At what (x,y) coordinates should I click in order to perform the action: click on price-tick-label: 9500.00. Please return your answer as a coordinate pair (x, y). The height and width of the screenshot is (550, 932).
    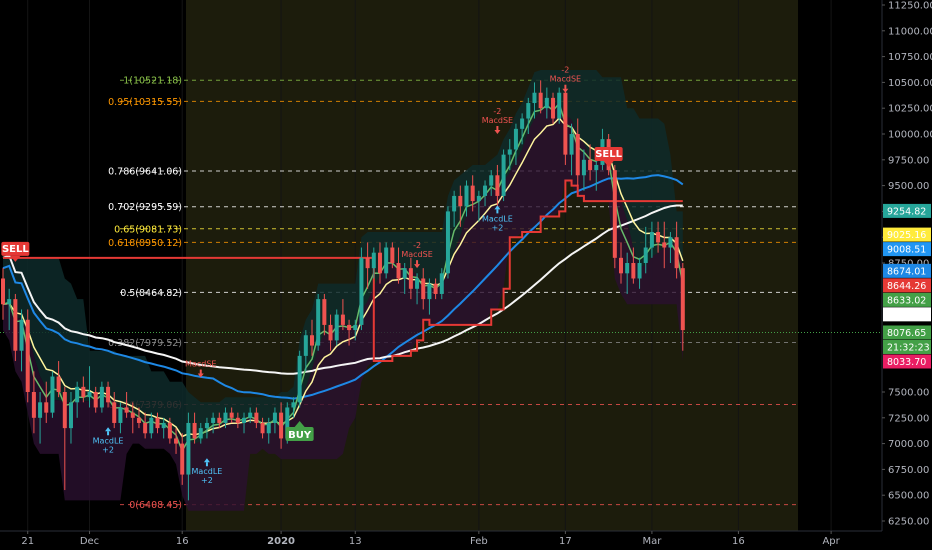
    Looking at the image, I should click on (908, 186).